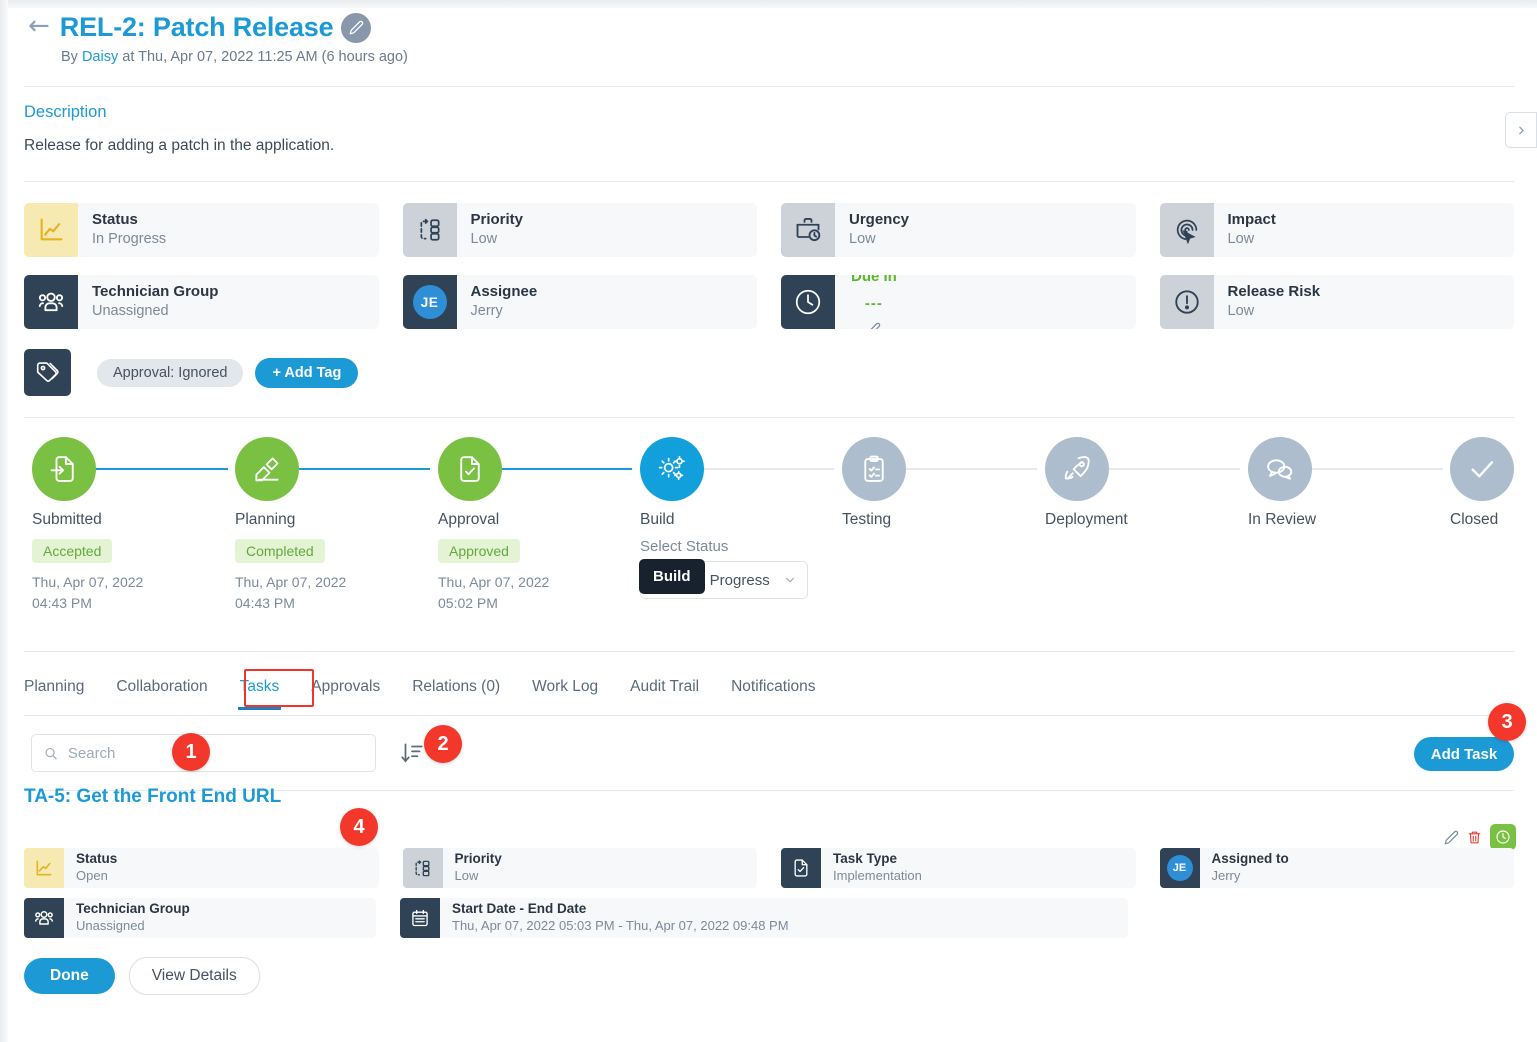  I want to click on chevron-down-icon, so click(790, 580).